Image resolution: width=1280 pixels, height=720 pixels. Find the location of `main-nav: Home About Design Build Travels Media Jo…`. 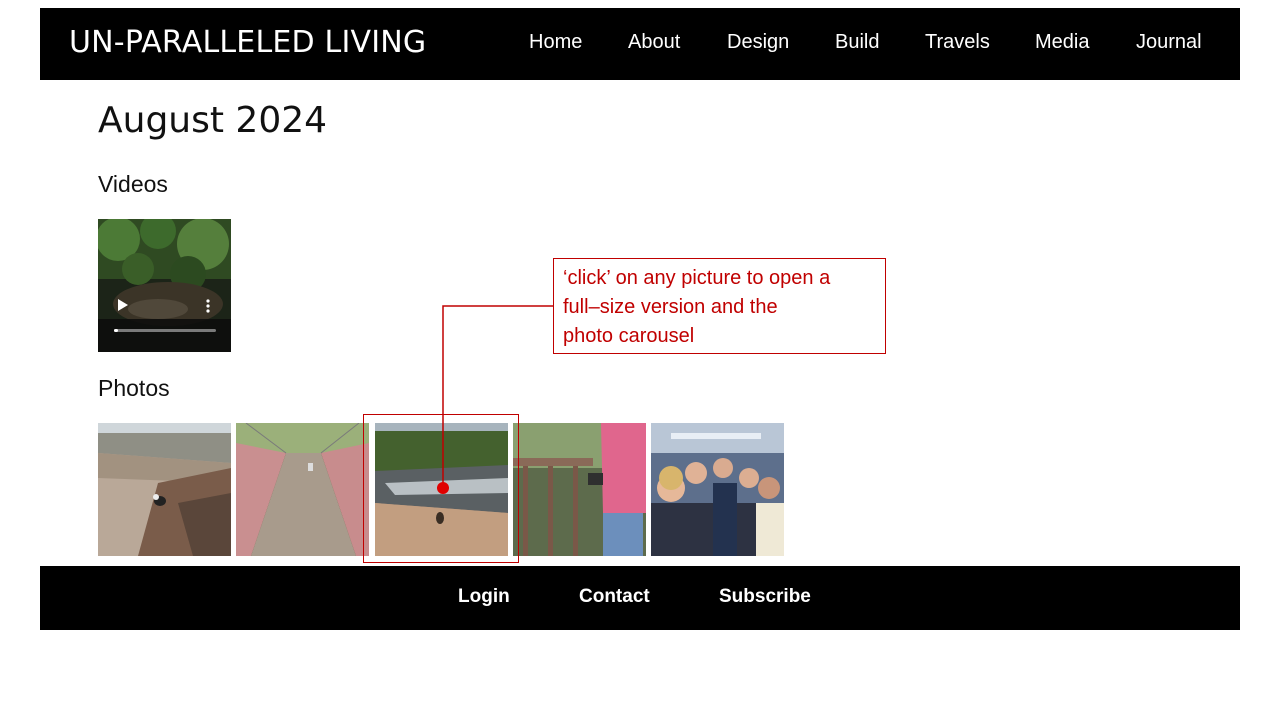

main-nav: Home About Design Build Travels Media Jo… is located at coordinates (640, 45).